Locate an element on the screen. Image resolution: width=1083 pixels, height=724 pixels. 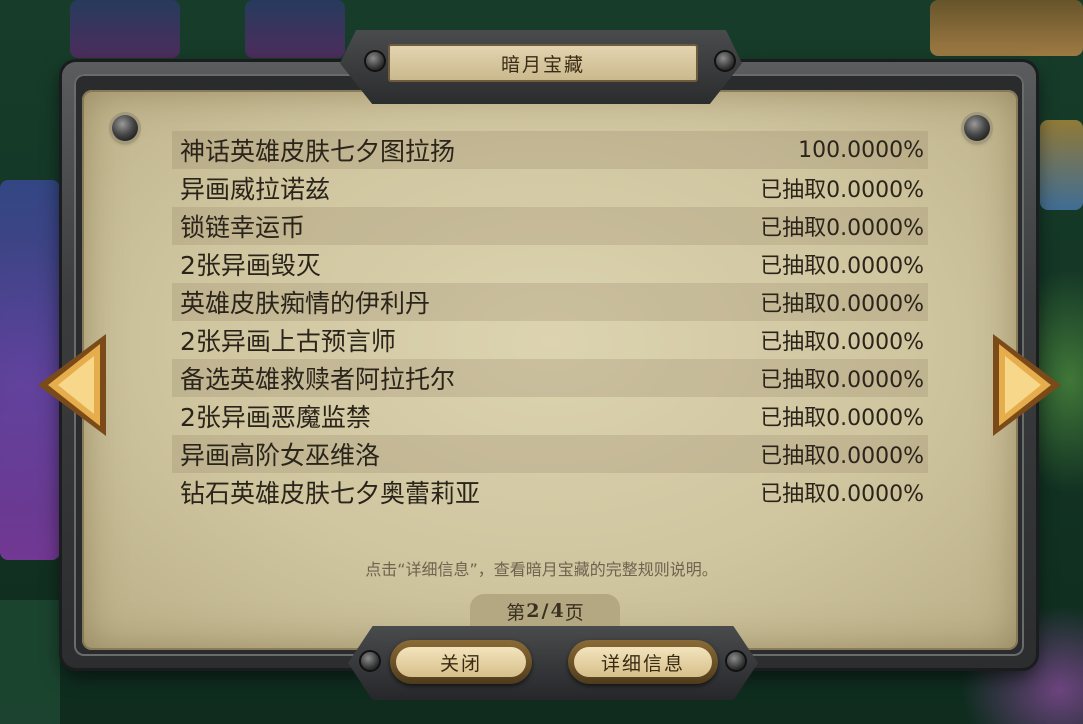
details-button-label: 详细信息 is located at coordinates (643, 662).